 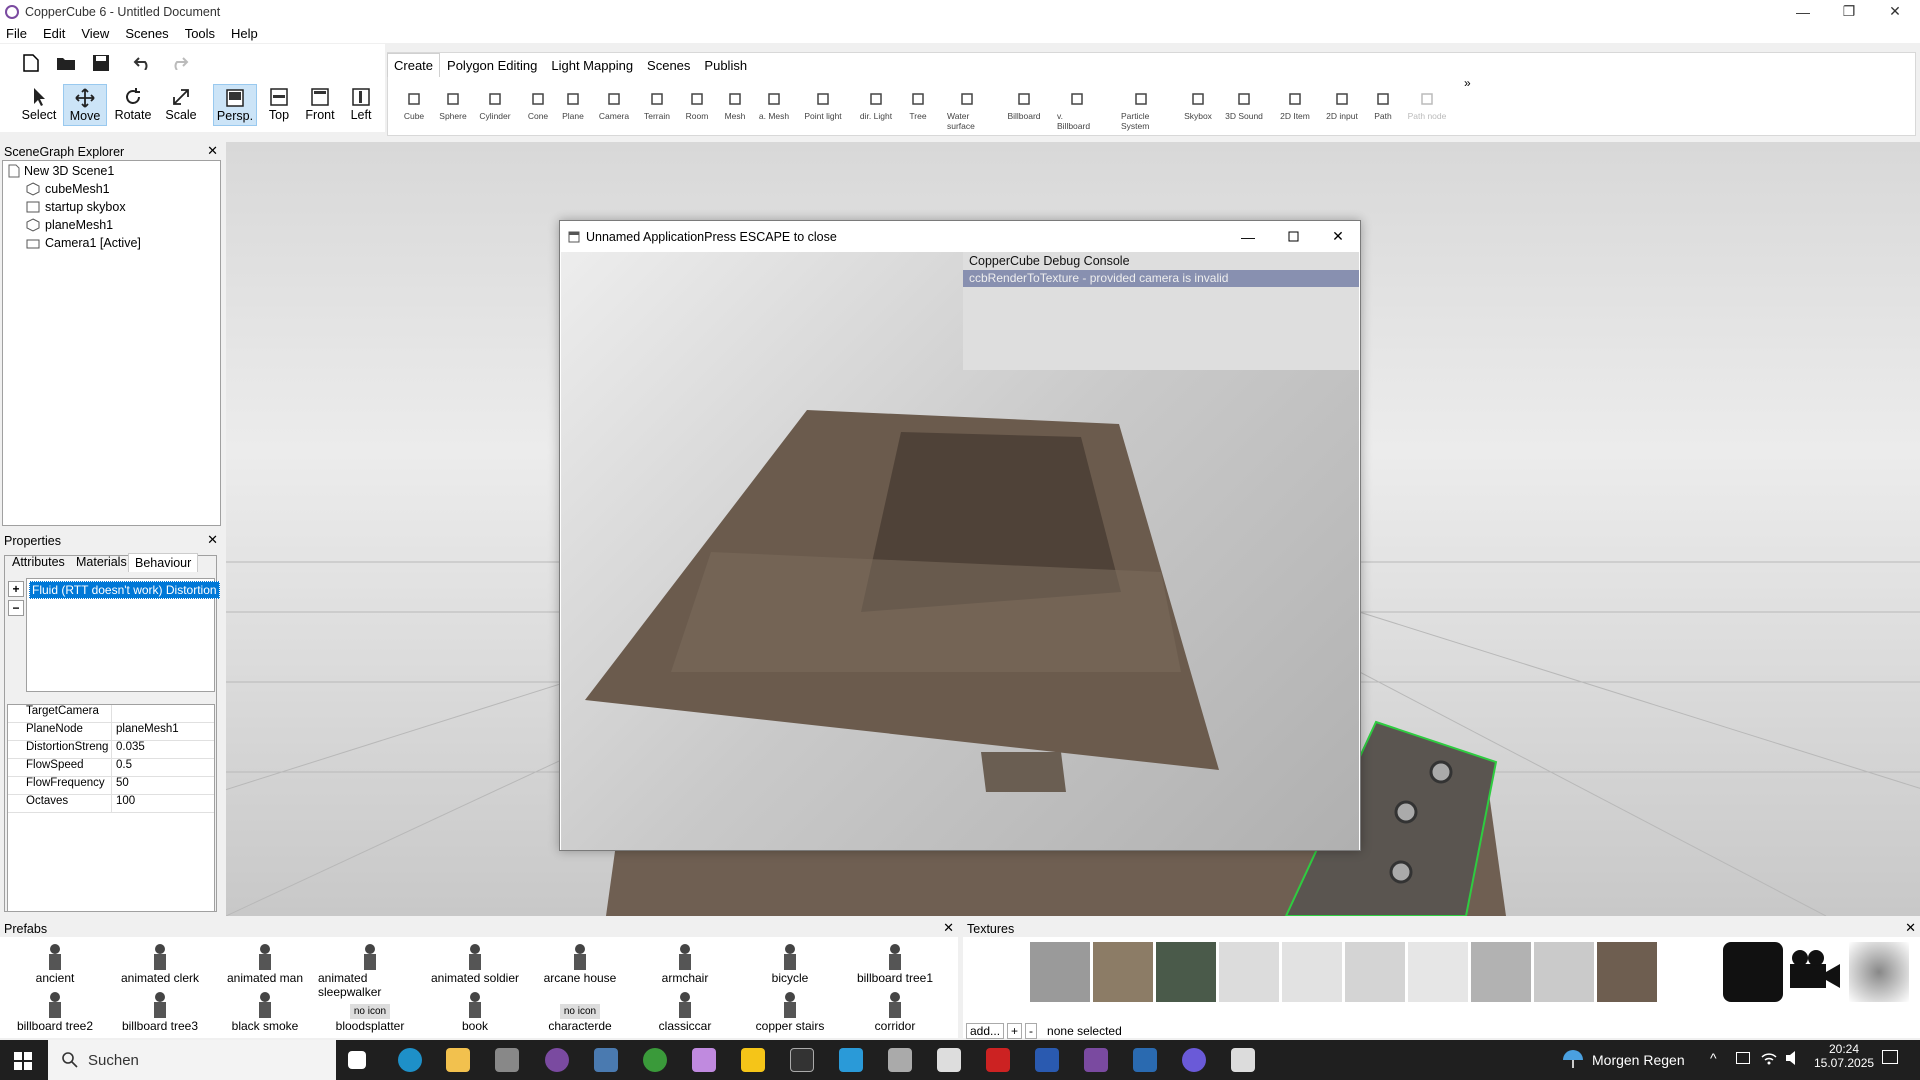 What do you see at coordinates (279, 105) in the screenshot?
I see `top-view-button: Top` at bounding box center [279, 105].